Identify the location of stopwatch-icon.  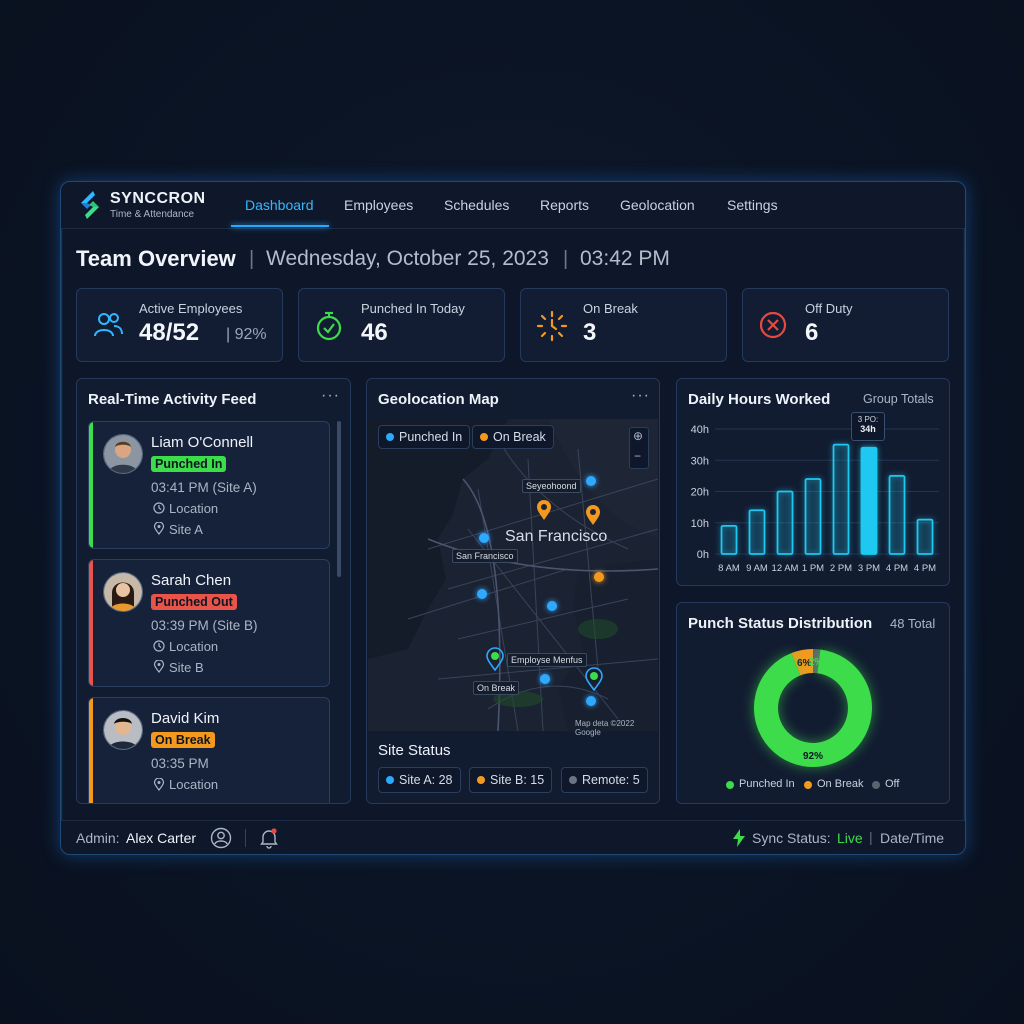
(329, 326).